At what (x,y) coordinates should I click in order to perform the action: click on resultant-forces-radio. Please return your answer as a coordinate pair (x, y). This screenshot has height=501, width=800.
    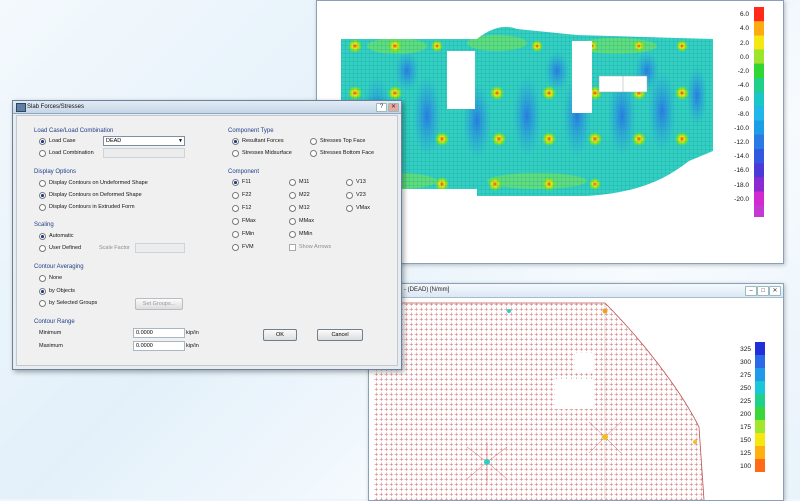
    Looking at the image, I should click on (235, 141).